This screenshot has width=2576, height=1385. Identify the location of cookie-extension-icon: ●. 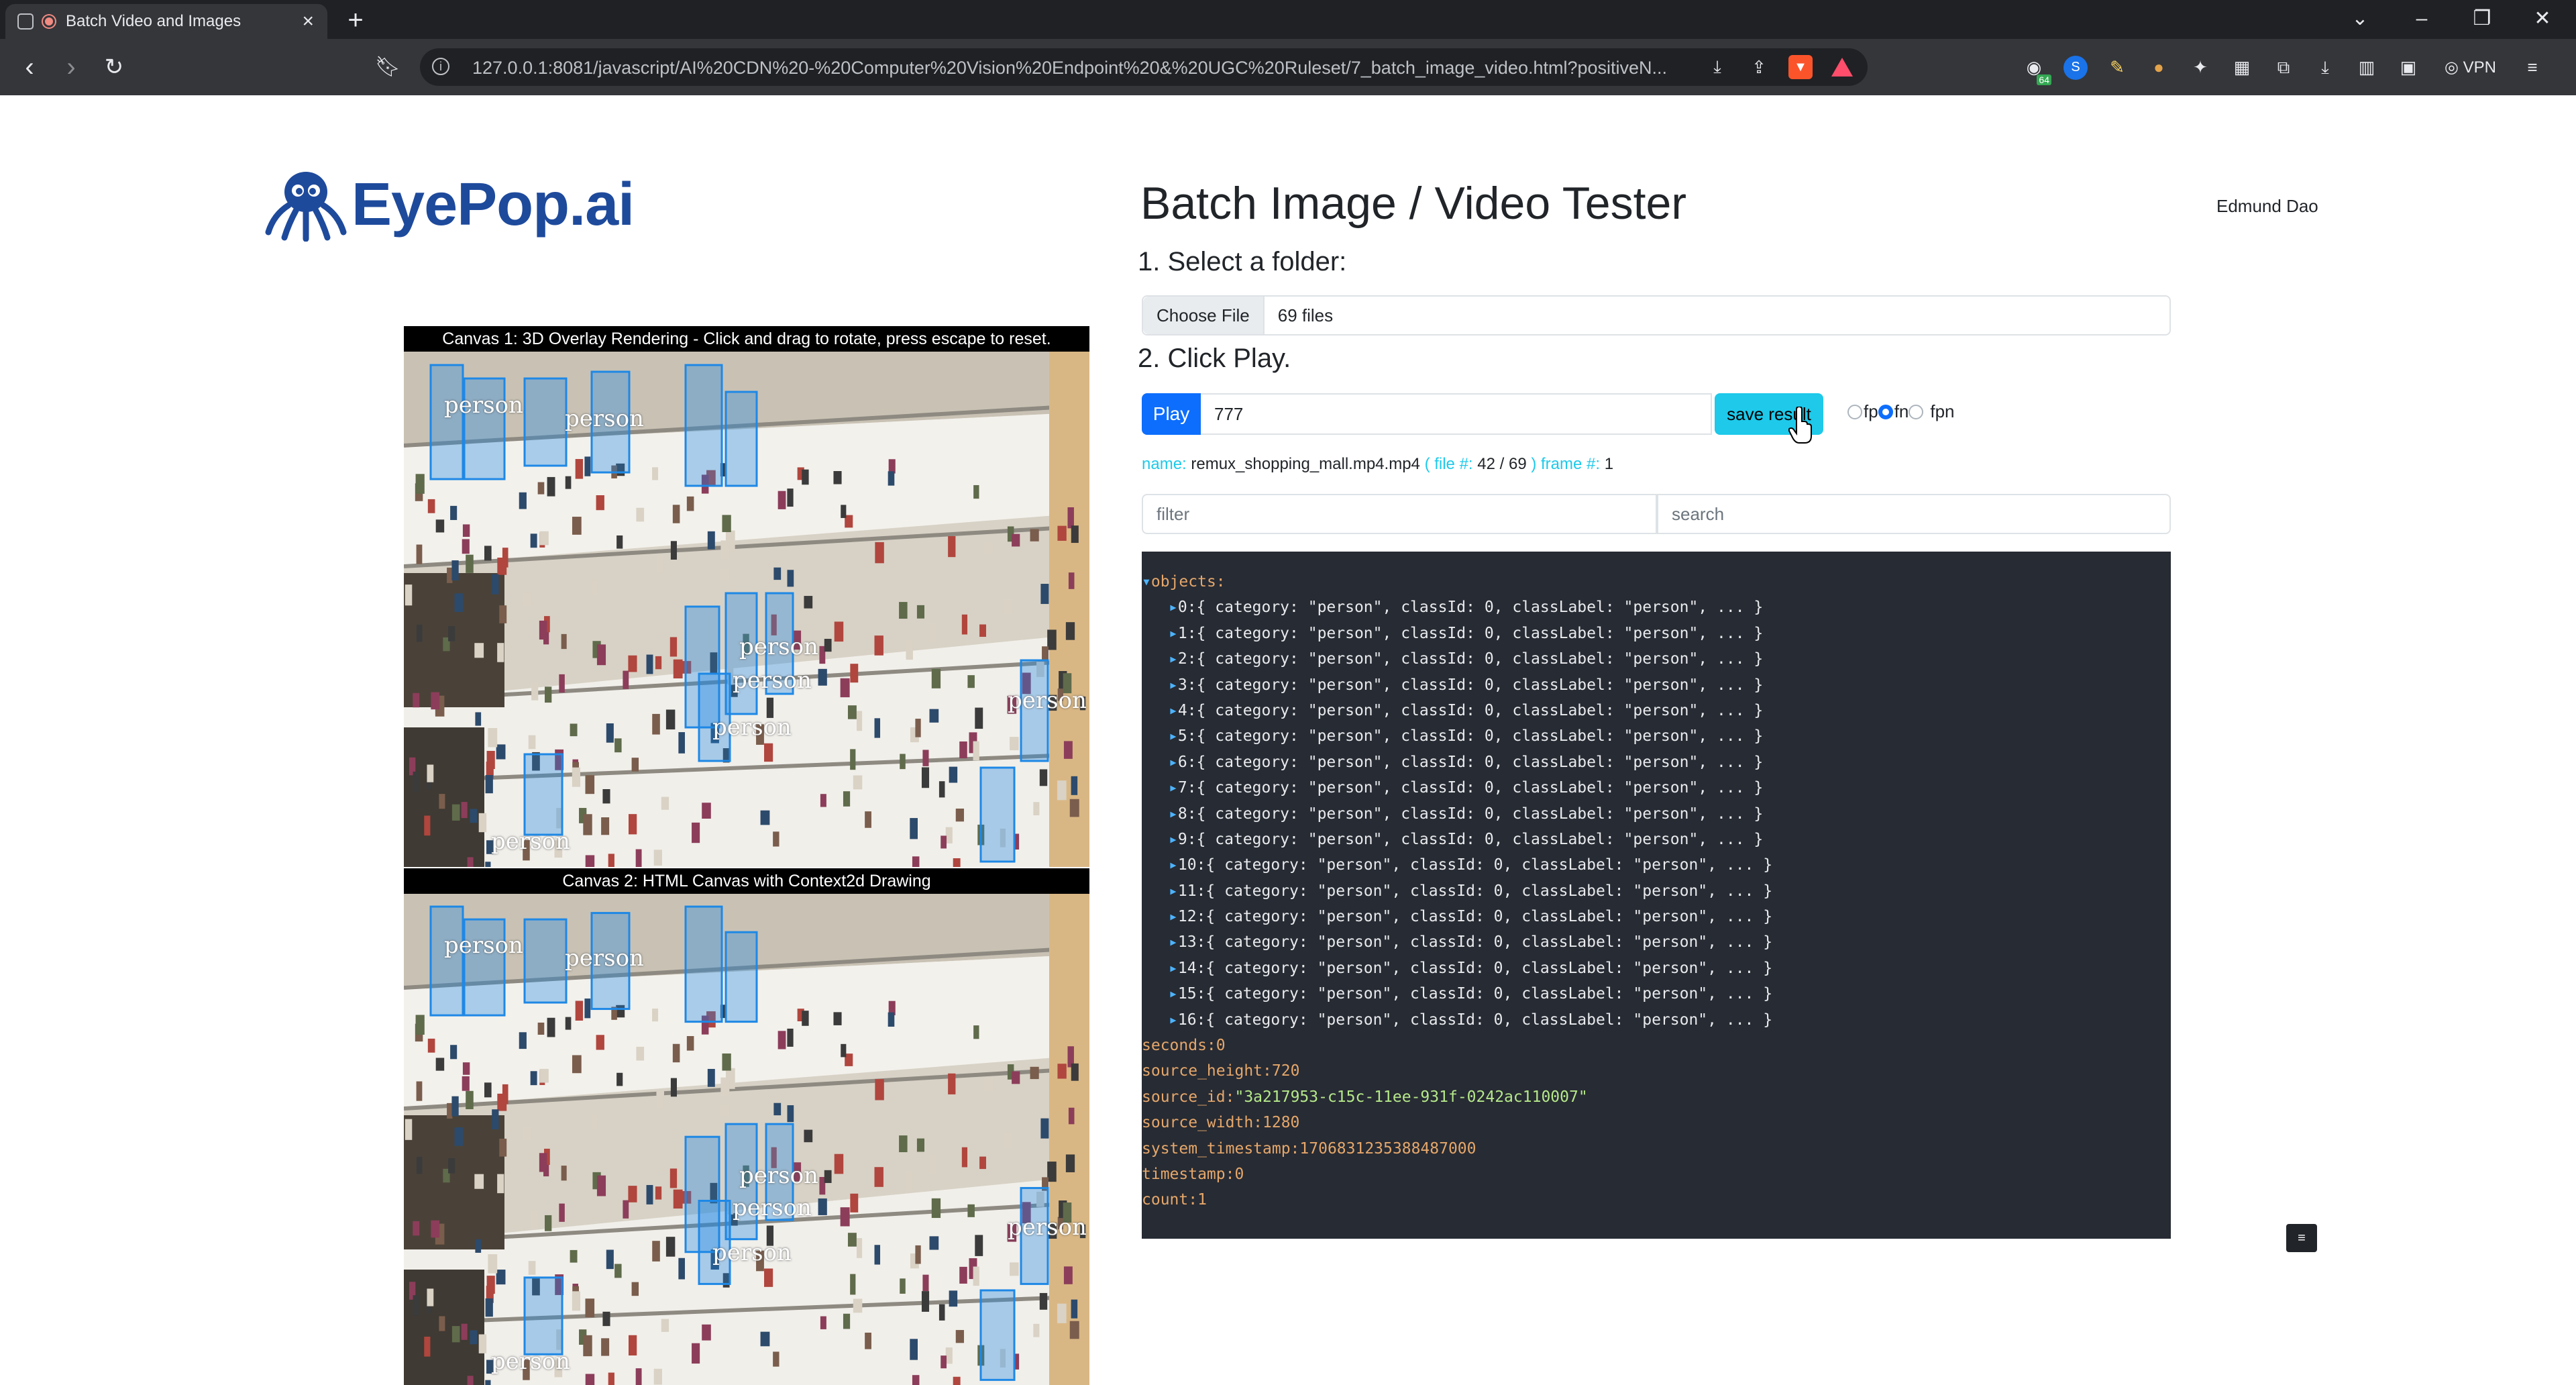
(2159, 68).